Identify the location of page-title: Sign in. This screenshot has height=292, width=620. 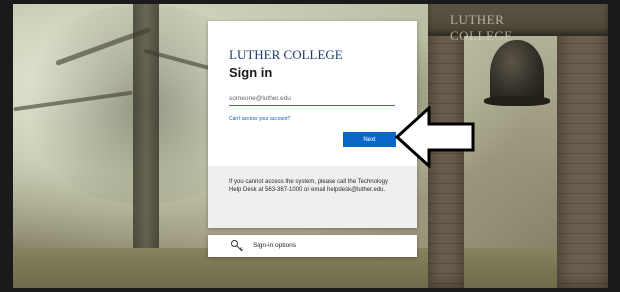
(251, 72).